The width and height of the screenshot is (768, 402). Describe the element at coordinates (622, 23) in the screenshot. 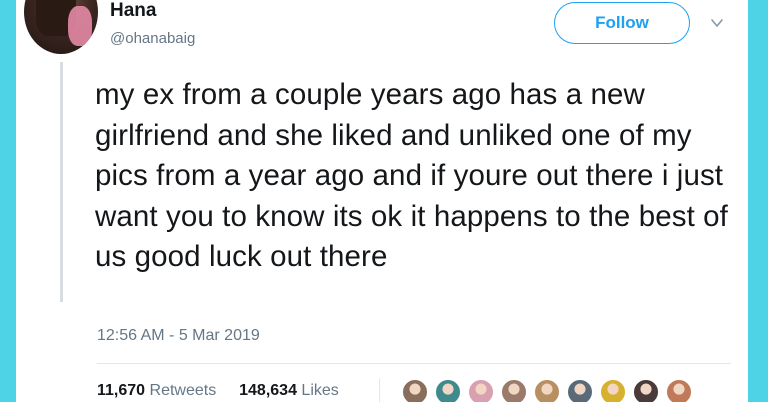

I see `follow-button: Follow` at that location.